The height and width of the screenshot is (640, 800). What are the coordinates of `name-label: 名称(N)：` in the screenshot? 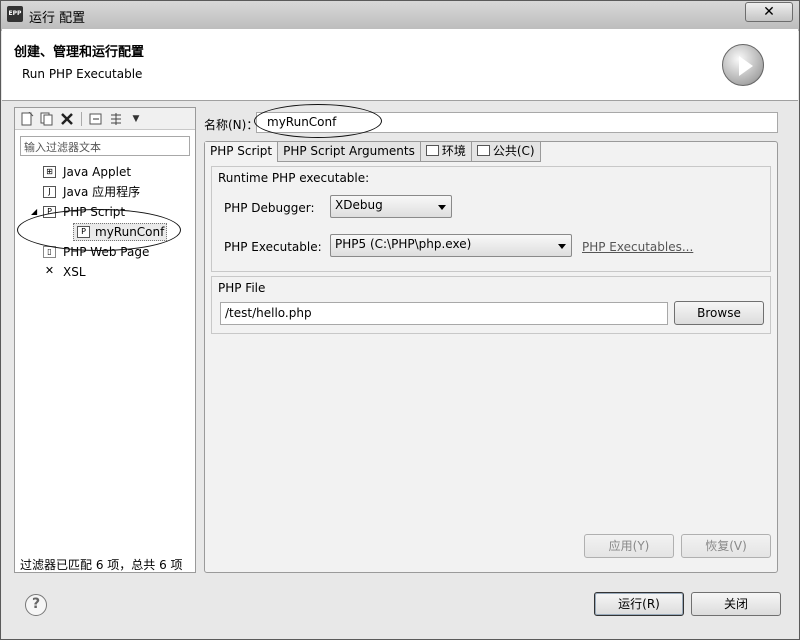 It's located at (231, 125).